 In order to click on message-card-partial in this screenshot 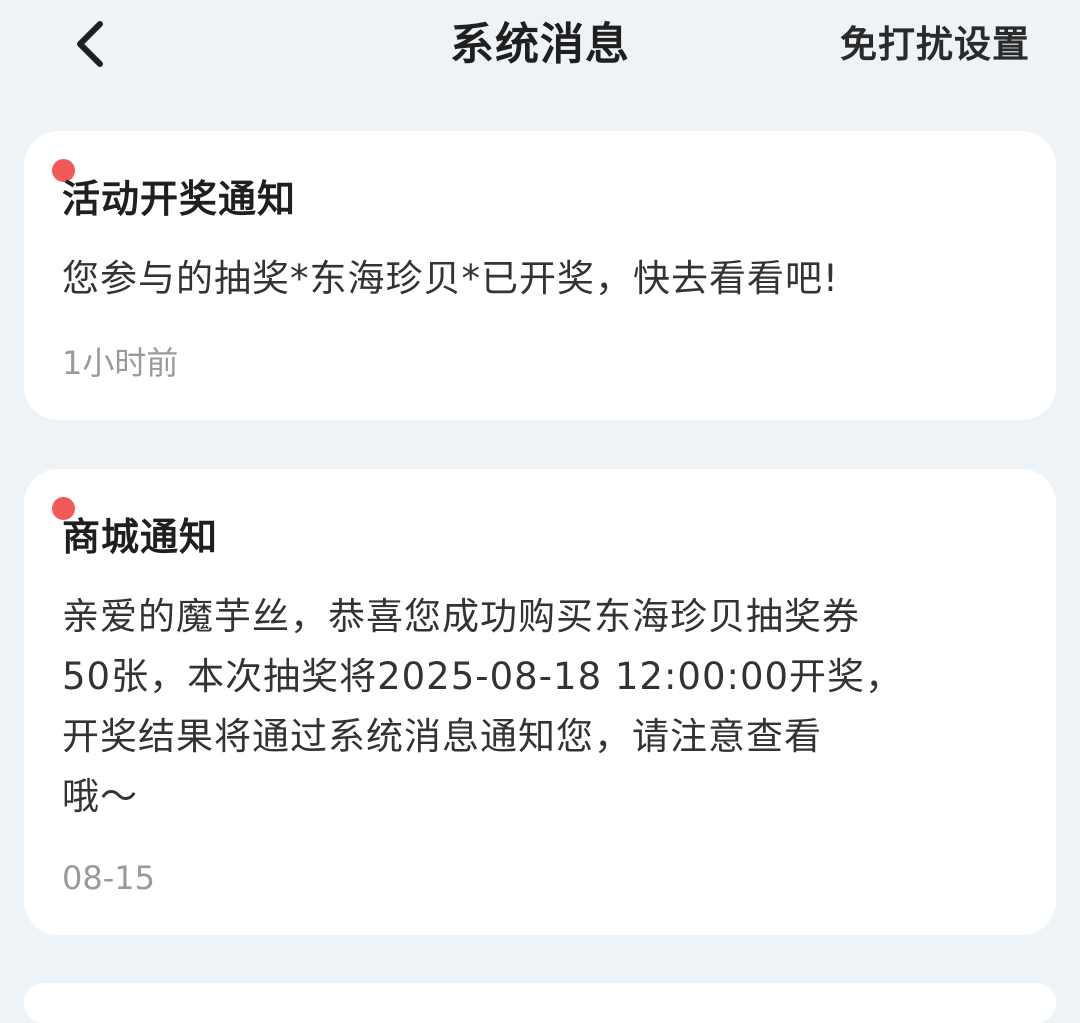, I will do `click(540, 1003)`.